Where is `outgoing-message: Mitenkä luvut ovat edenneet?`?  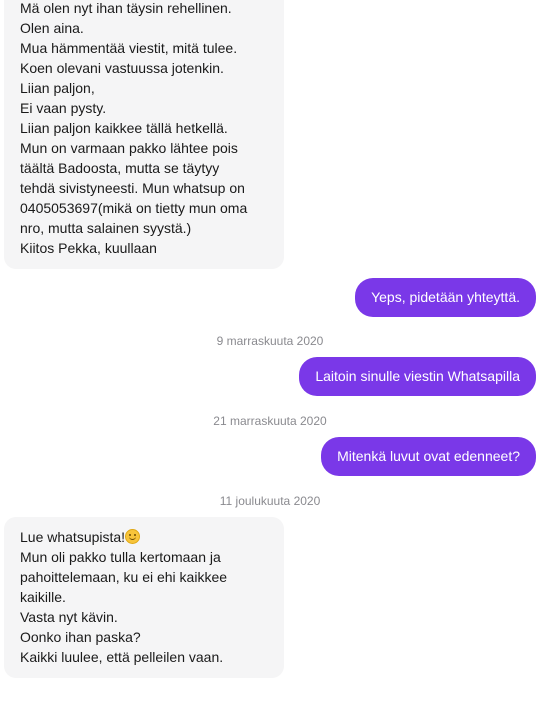 outgoing-message: Mitenkä luvut ovat edenneet? is located at coordinates (428, 456).